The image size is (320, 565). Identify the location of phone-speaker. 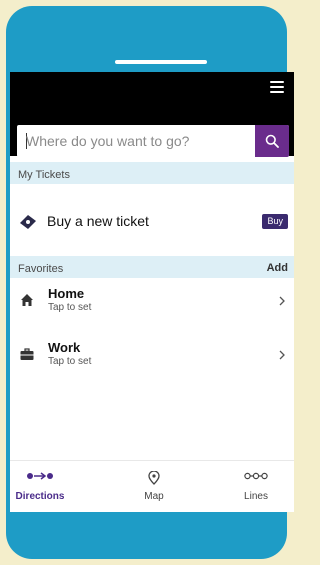
(161, 62).